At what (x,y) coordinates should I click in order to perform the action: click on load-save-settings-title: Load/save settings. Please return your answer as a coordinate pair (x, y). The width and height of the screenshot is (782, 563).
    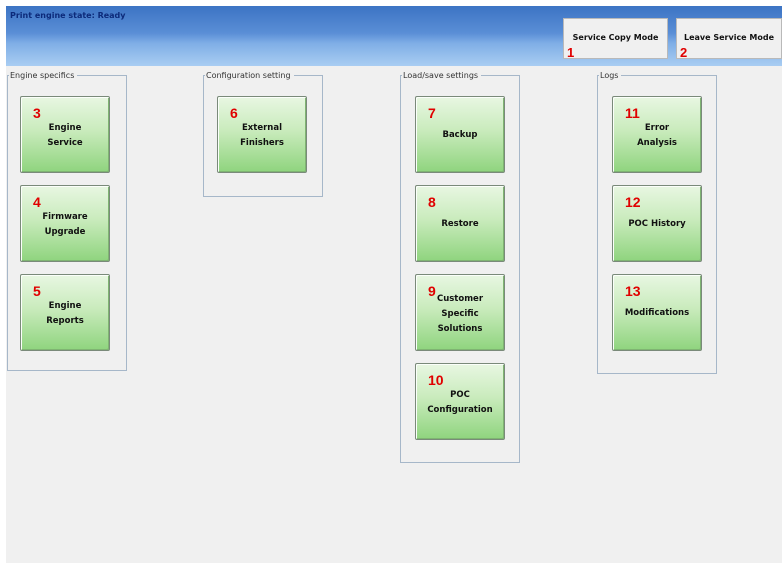
    Looking at the image, I should click on (442, 75).